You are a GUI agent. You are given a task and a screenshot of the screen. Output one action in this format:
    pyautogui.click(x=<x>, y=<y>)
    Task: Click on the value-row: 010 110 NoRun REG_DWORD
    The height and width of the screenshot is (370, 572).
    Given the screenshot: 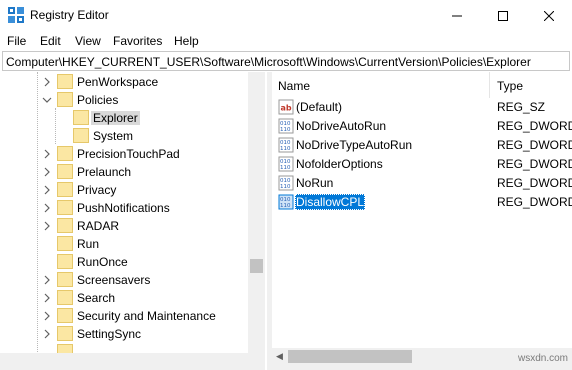 What is the action you would take?
    pyautogui.click(x=422, y=183)
    